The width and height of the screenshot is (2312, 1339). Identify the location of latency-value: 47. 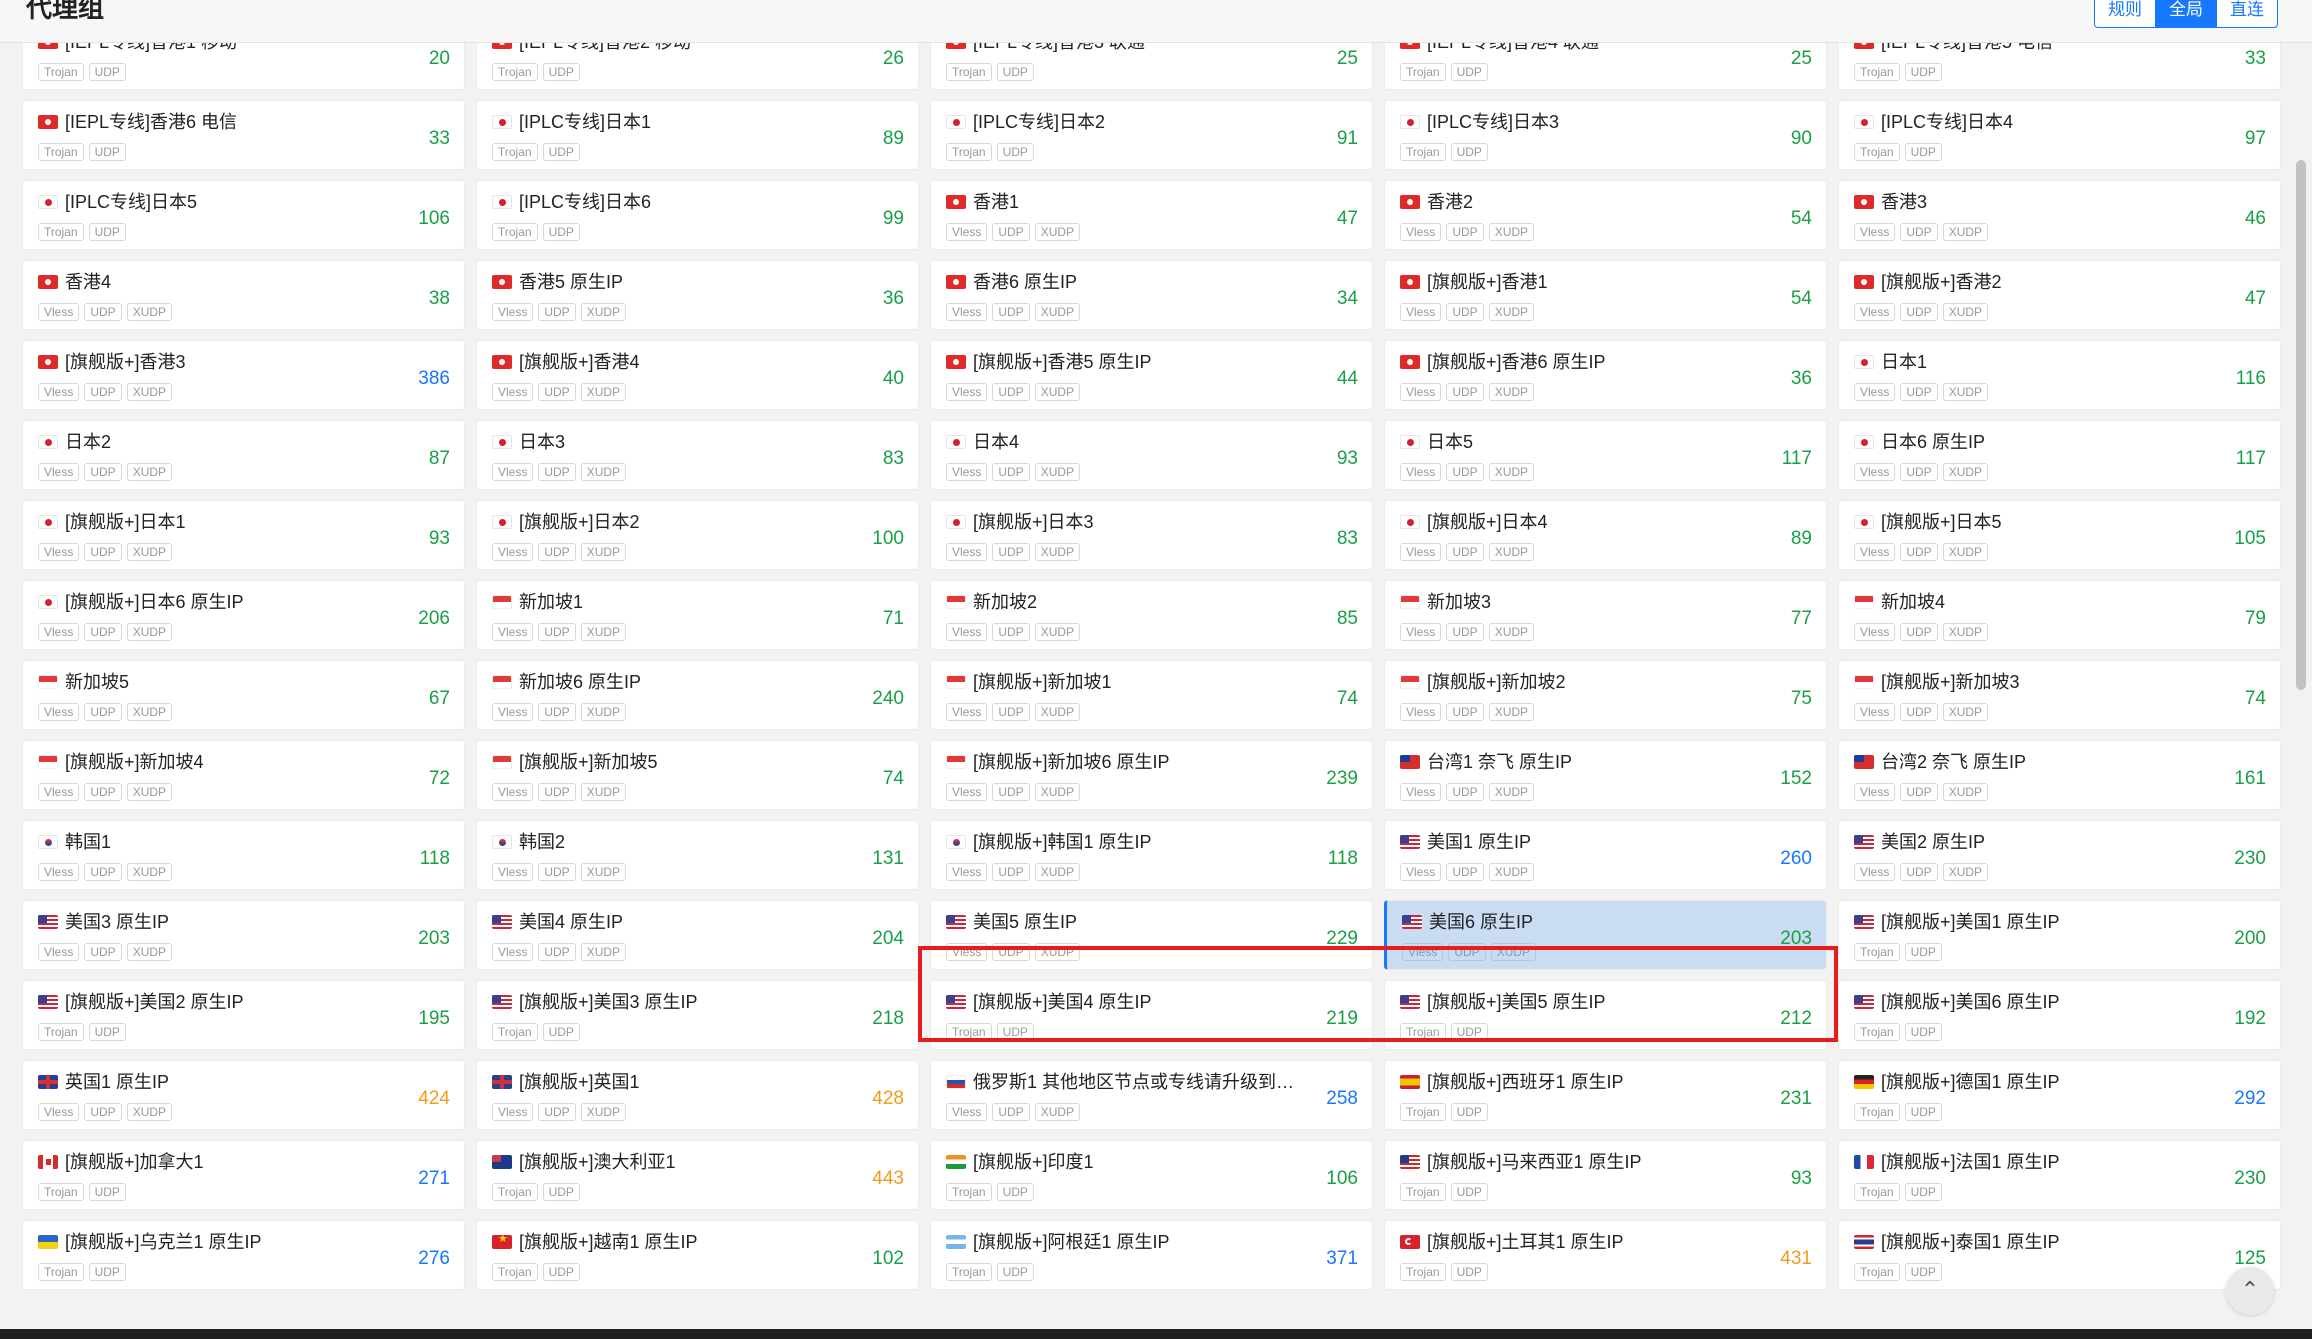
(1347, 219).